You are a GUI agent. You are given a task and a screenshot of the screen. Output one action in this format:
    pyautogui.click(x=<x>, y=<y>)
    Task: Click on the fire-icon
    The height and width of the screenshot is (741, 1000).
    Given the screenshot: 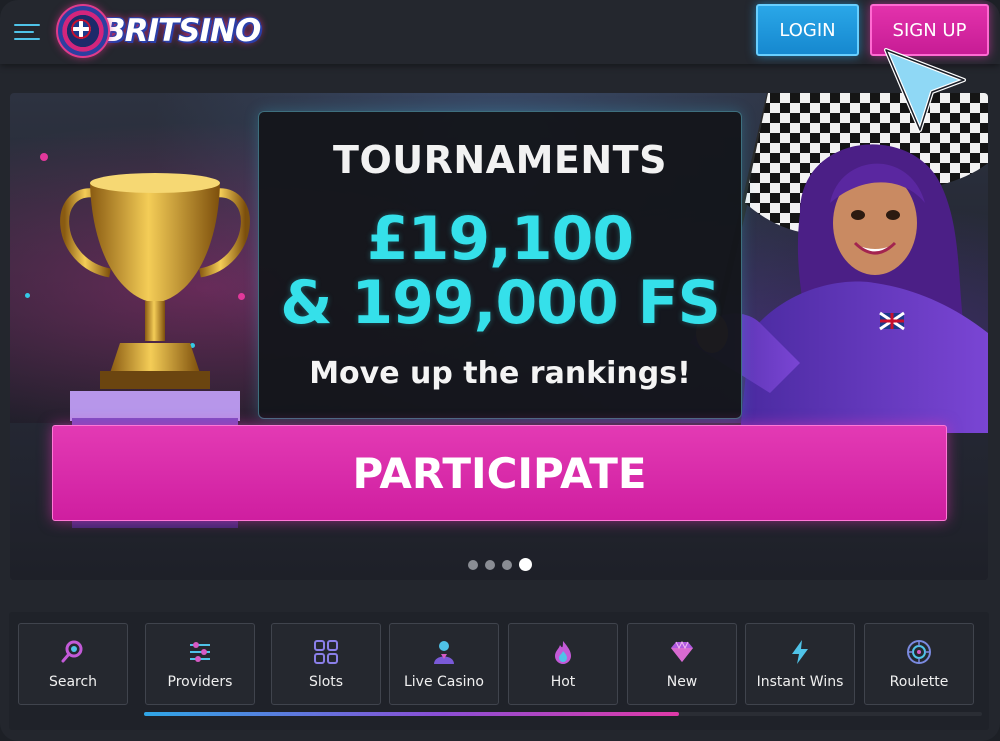 What is the action you would take?
    pyautogui.click(x=563, y=652)
    